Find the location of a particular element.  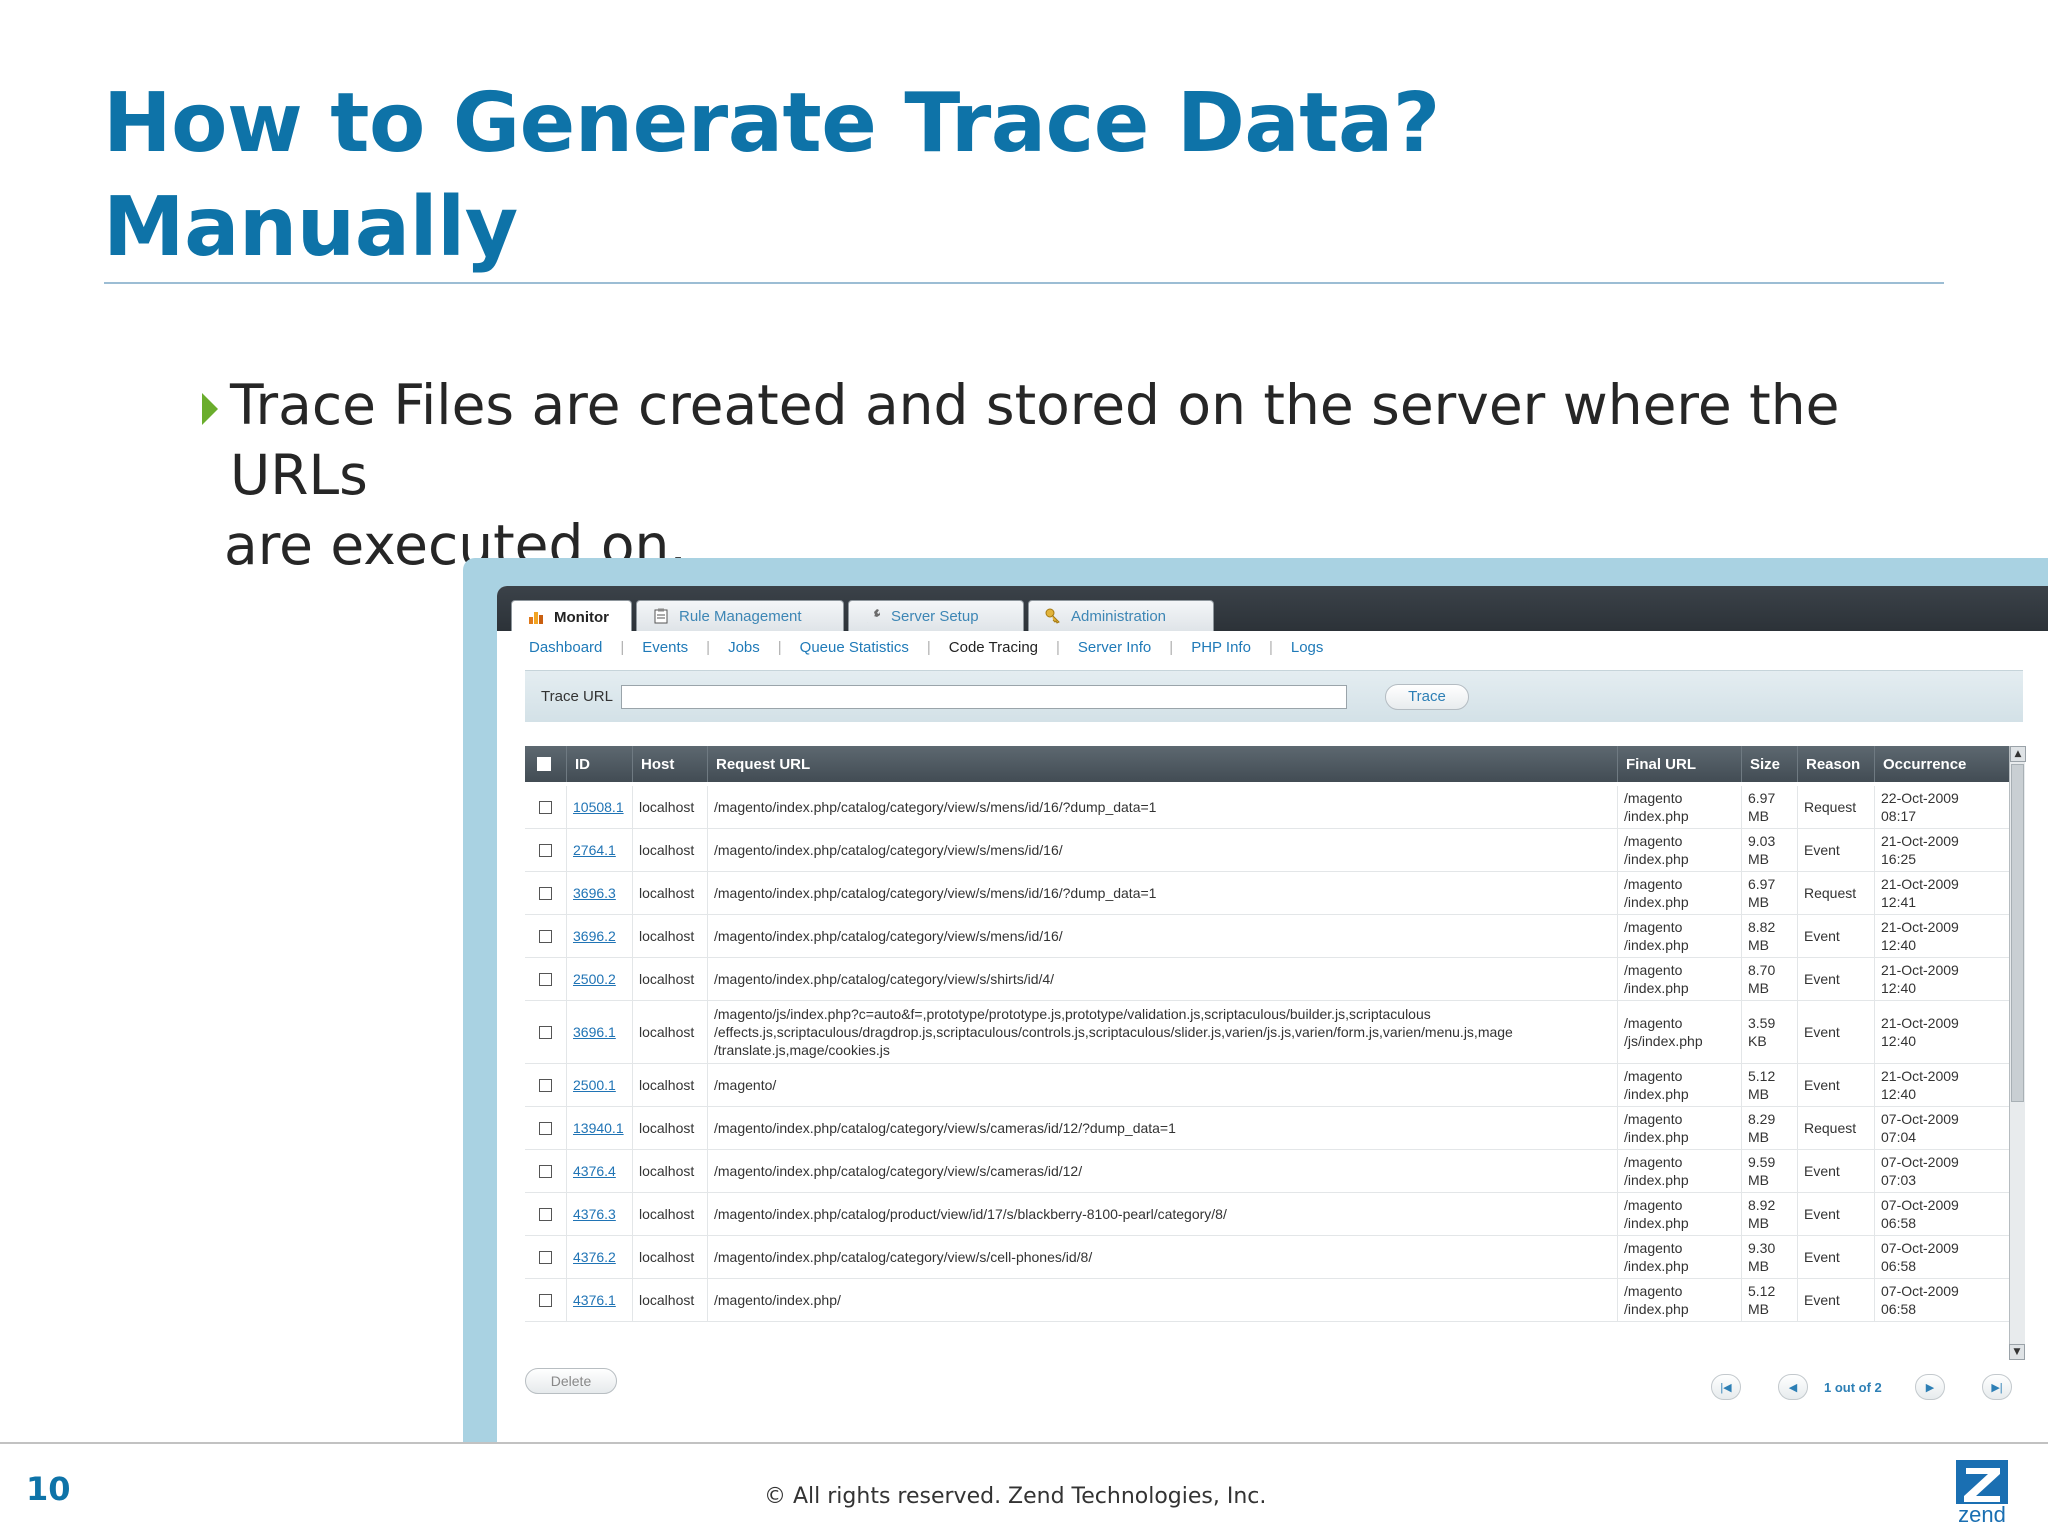

scroll-thumb is located at coordinates (2017, 933).